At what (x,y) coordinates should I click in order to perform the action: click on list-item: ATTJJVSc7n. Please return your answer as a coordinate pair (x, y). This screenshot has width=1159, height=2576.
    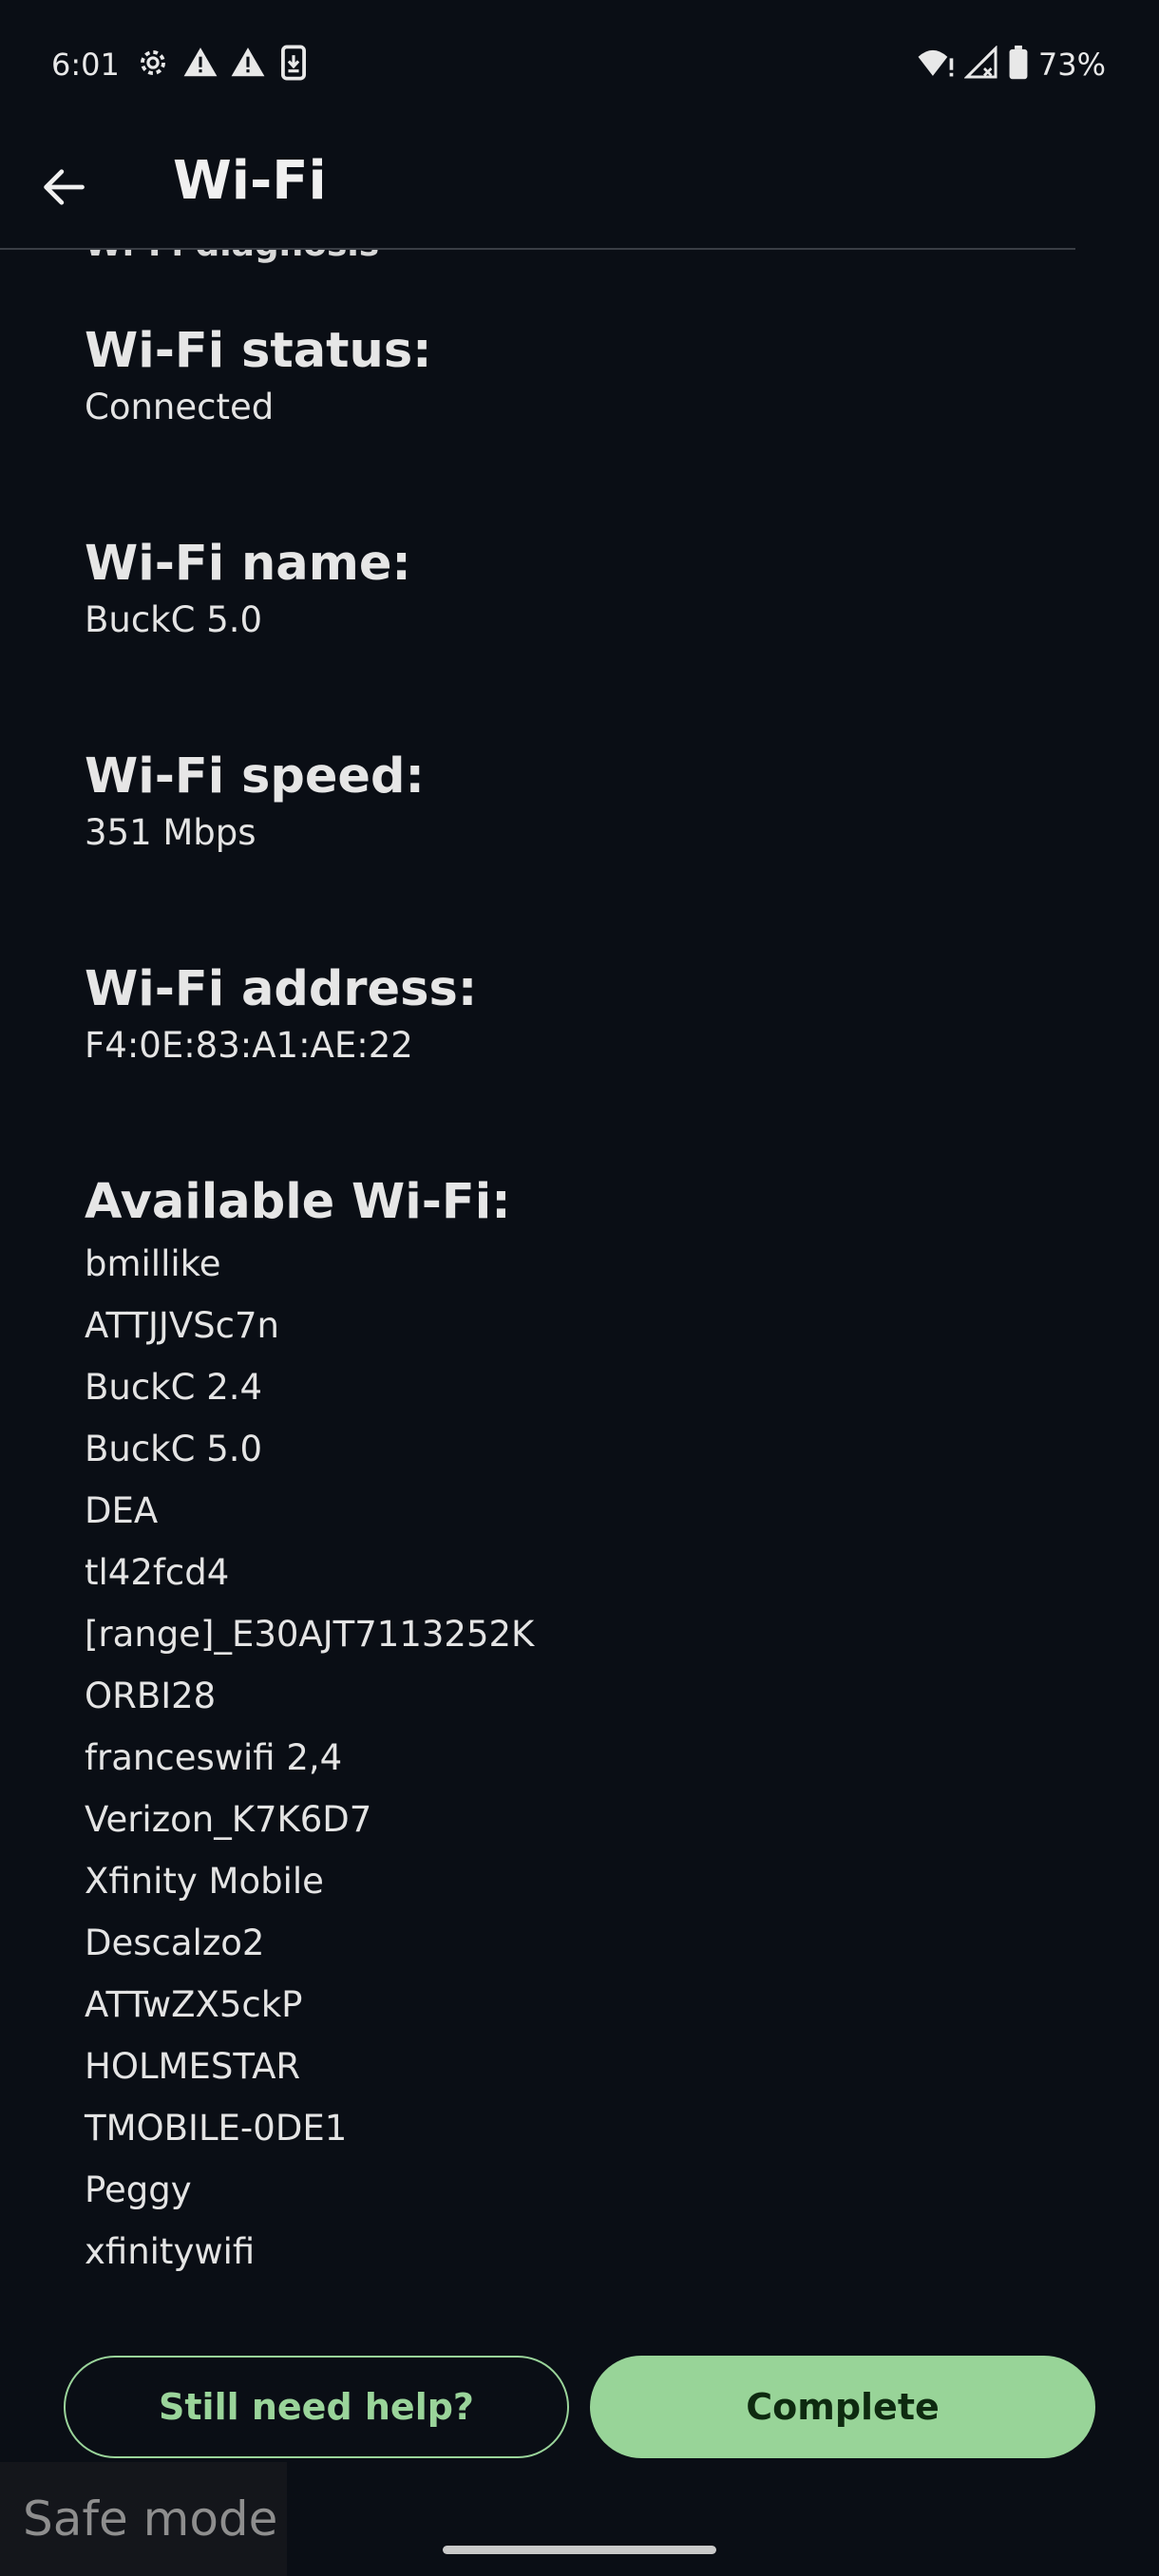
    Looking at the image, I should click on (182, 1325).